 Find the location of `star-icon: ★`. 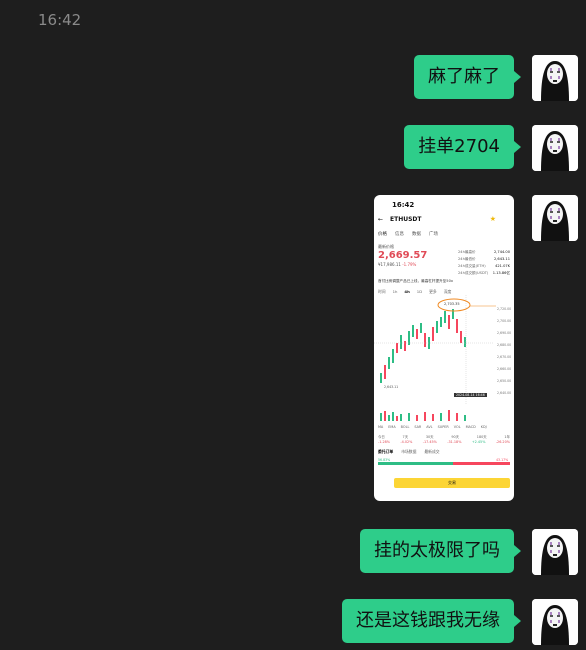

star-icon: ★ is located at coordinates (493, 219).